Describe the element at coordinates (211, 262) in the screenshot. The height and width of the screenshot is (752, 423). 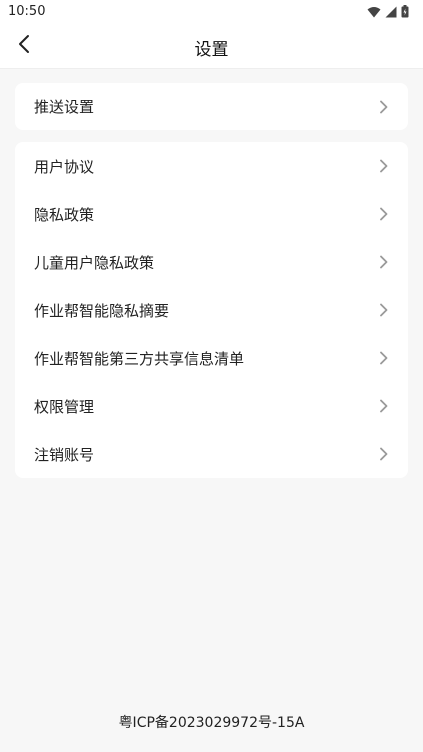
I see `settings-item-children-privacy: 儿童用户隐私政策` at that location.